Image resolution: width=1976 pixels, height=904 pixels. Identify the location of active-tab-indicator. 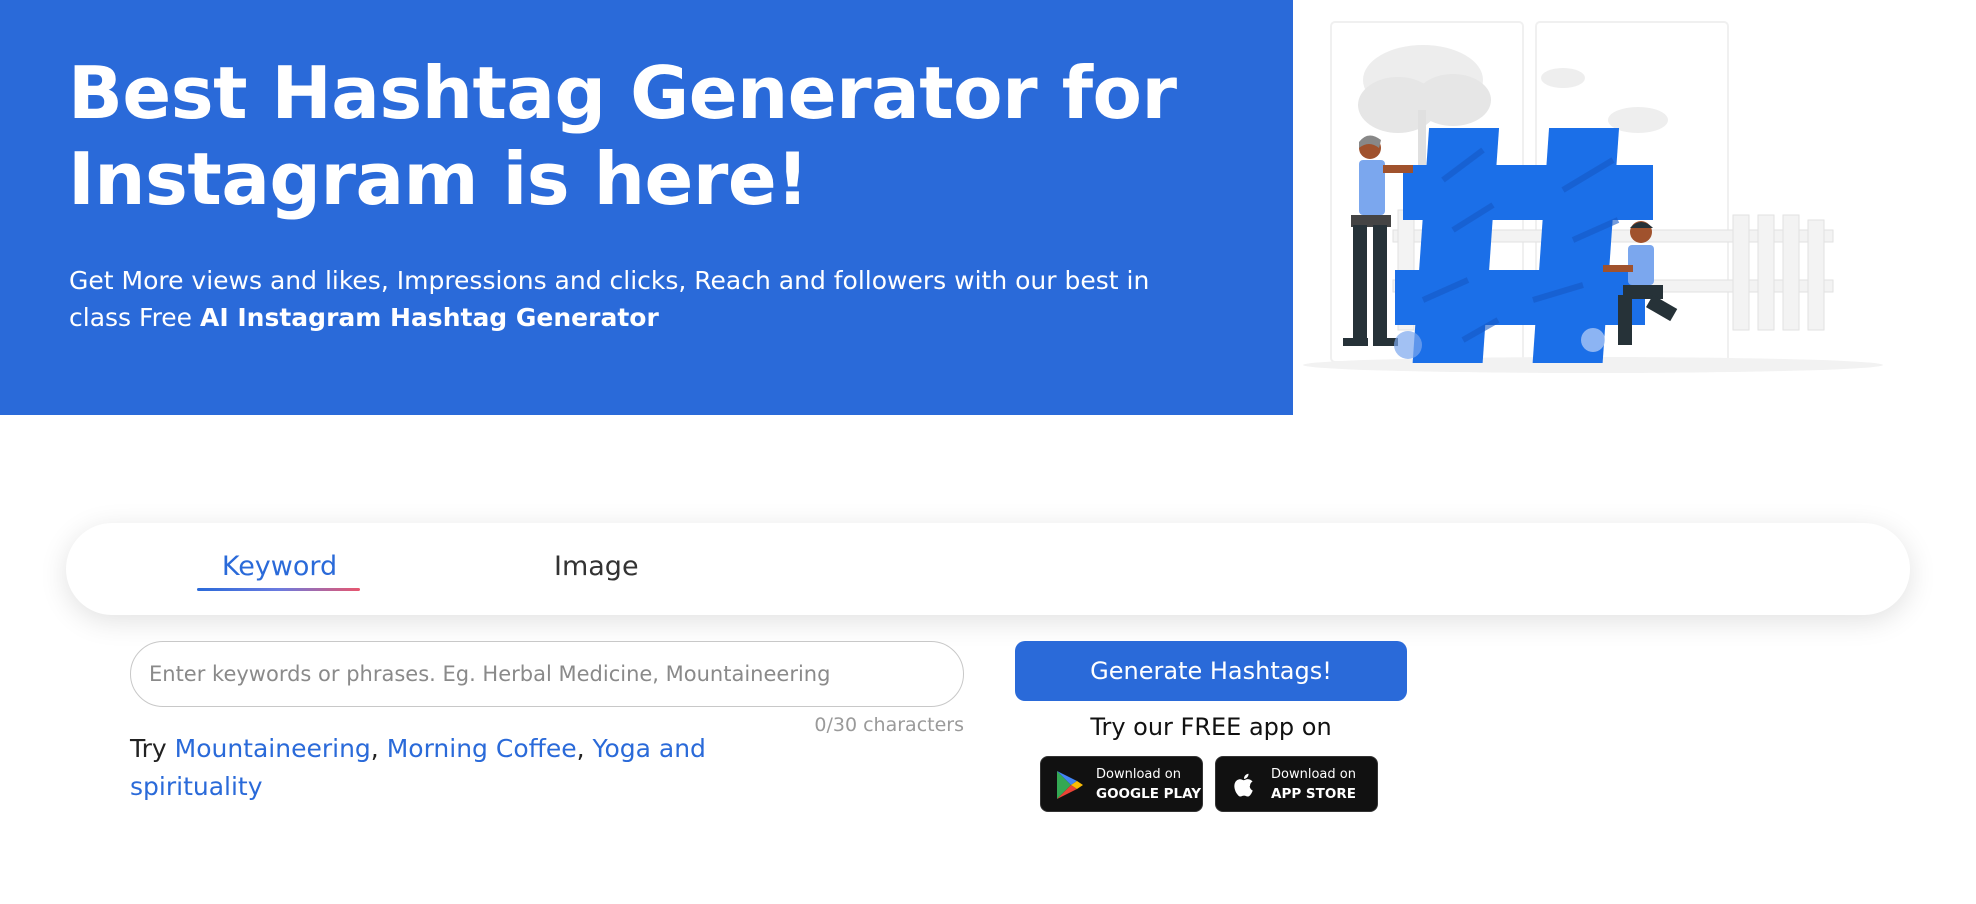
(278, 589).